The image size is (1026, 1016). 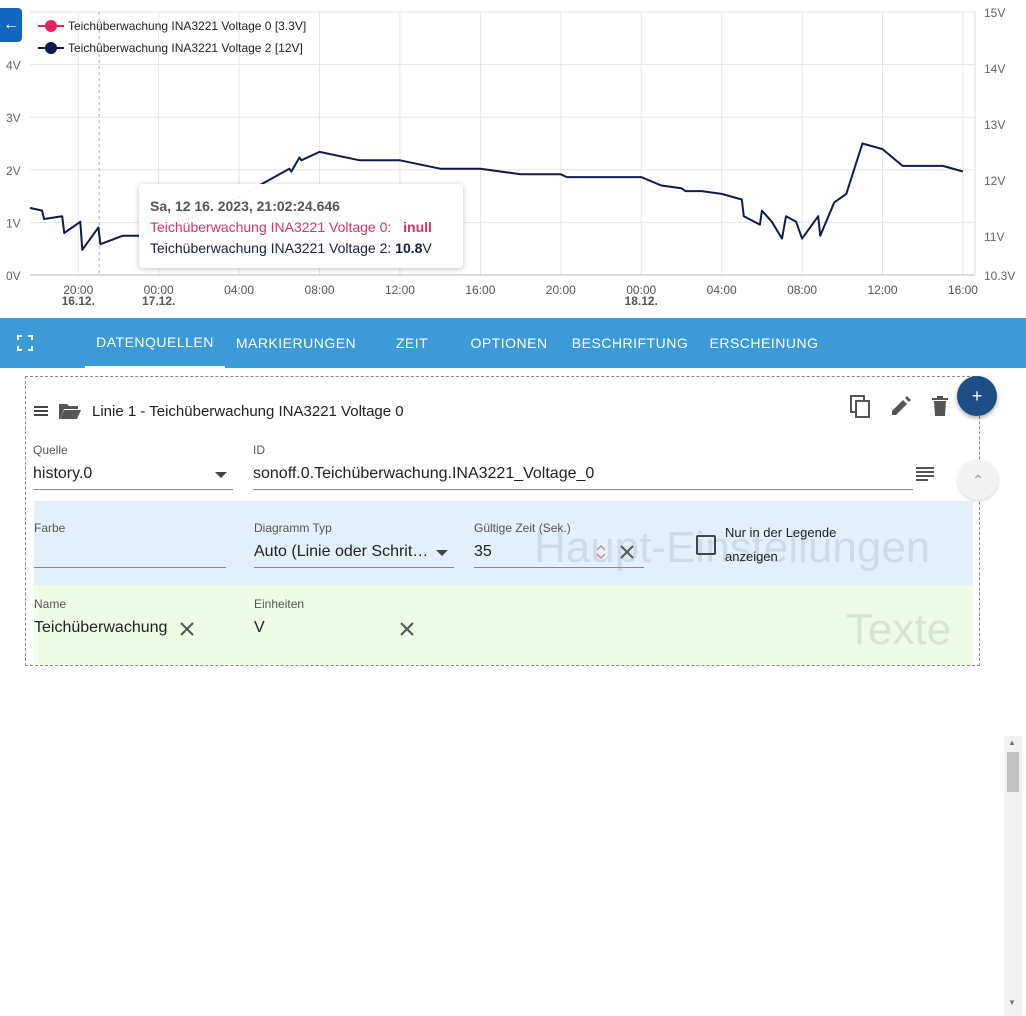 What do you see at coordinates (764, 343) in the screenshot?
I see `tab-erscheinung: ERSCHEINUNG` at bounding box center [764, 343].